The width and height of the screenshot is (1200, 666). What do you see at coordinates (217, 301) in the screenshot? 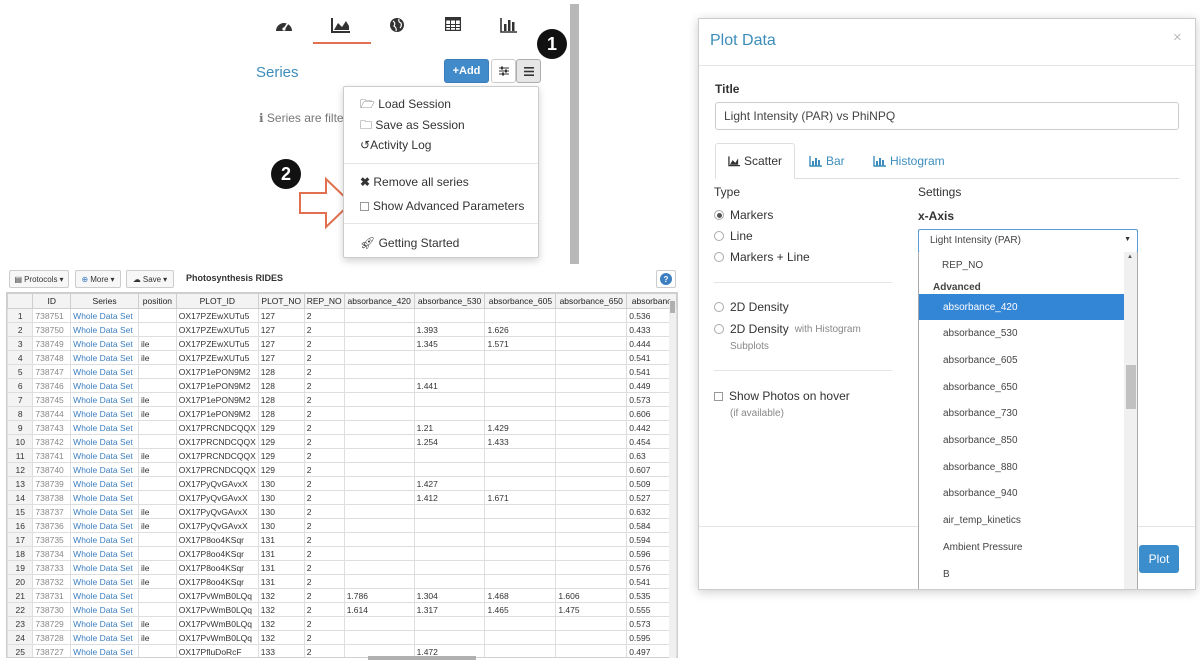
I see `column-header: PLOT_ID` at bounding box center [217, 301].